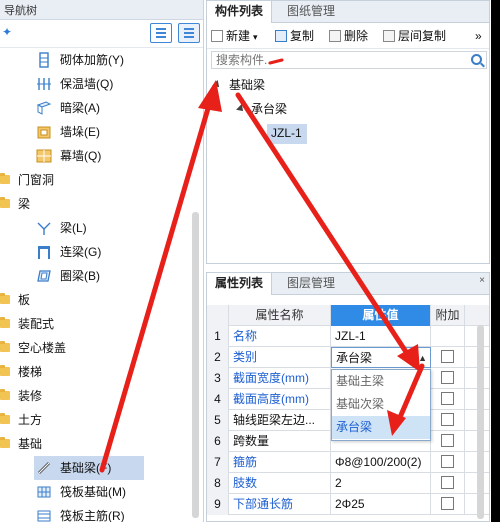 The height and width of the screenshot is (522, 500). I want to click on nav-item: 筏板主筋(R), so click(96, 513).